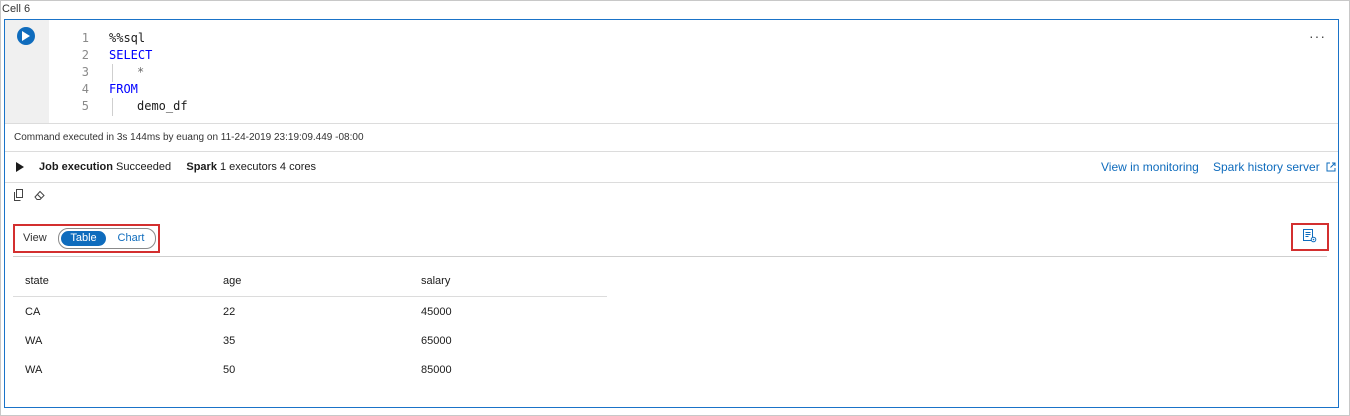 This screenshot has height=416, width=1350. What do you see at coordinates (35, 238) in the screenshot?
I see `view-label: View` at bounding box center [35, 238].